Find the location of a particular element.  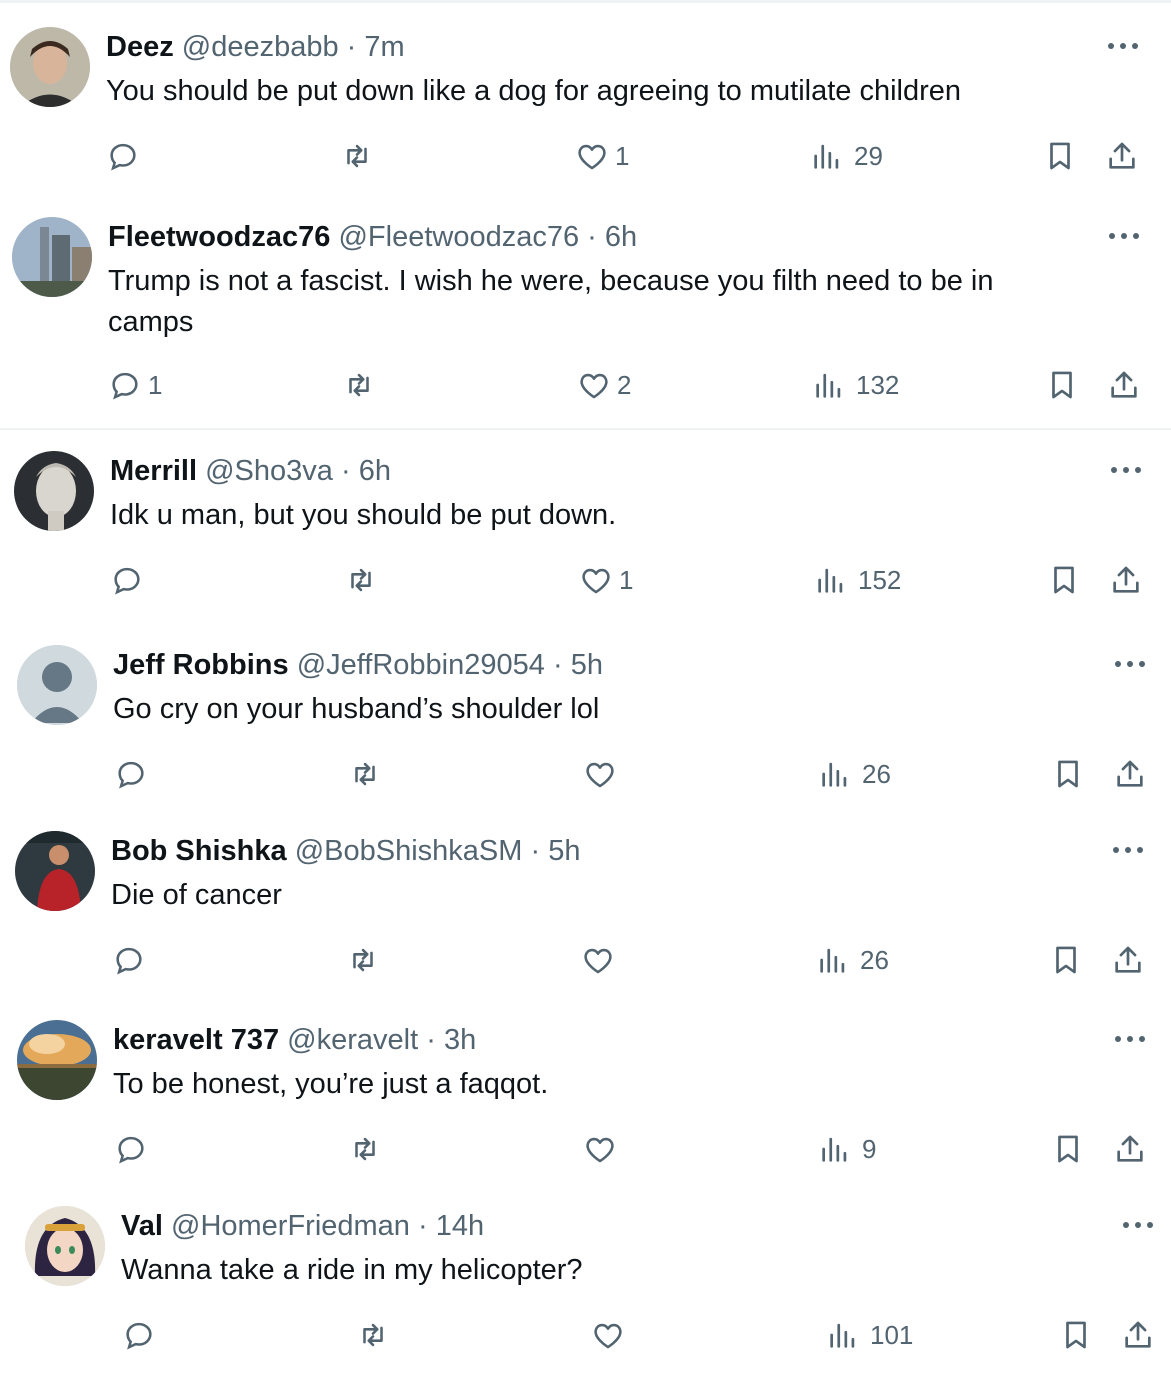

display-name: Val is located at coordinates (142, 1226).